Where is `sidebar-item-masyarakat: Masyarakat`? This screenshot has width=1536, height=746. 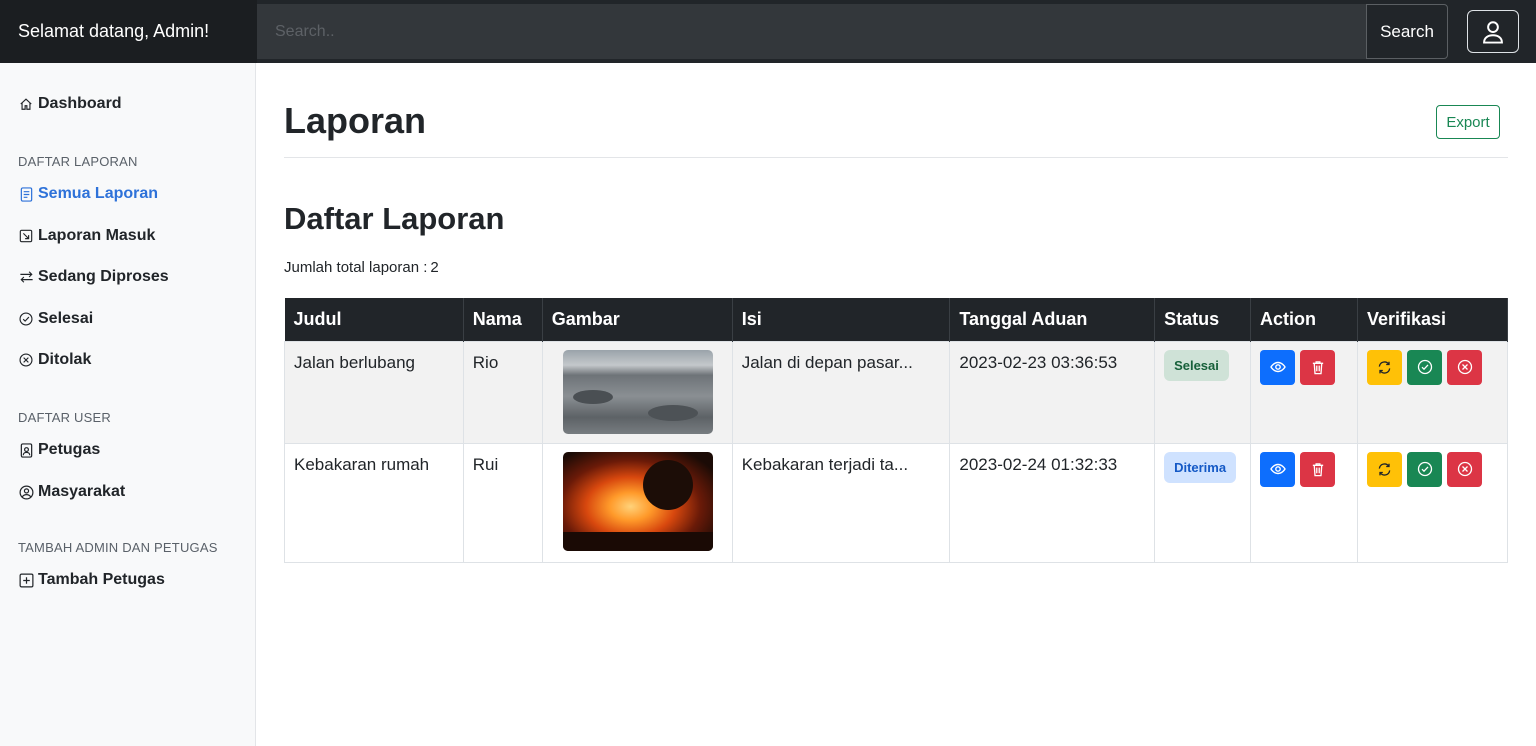
sidebar-item-masyarakat: Masyarakat is located at coordinates (71, 492).